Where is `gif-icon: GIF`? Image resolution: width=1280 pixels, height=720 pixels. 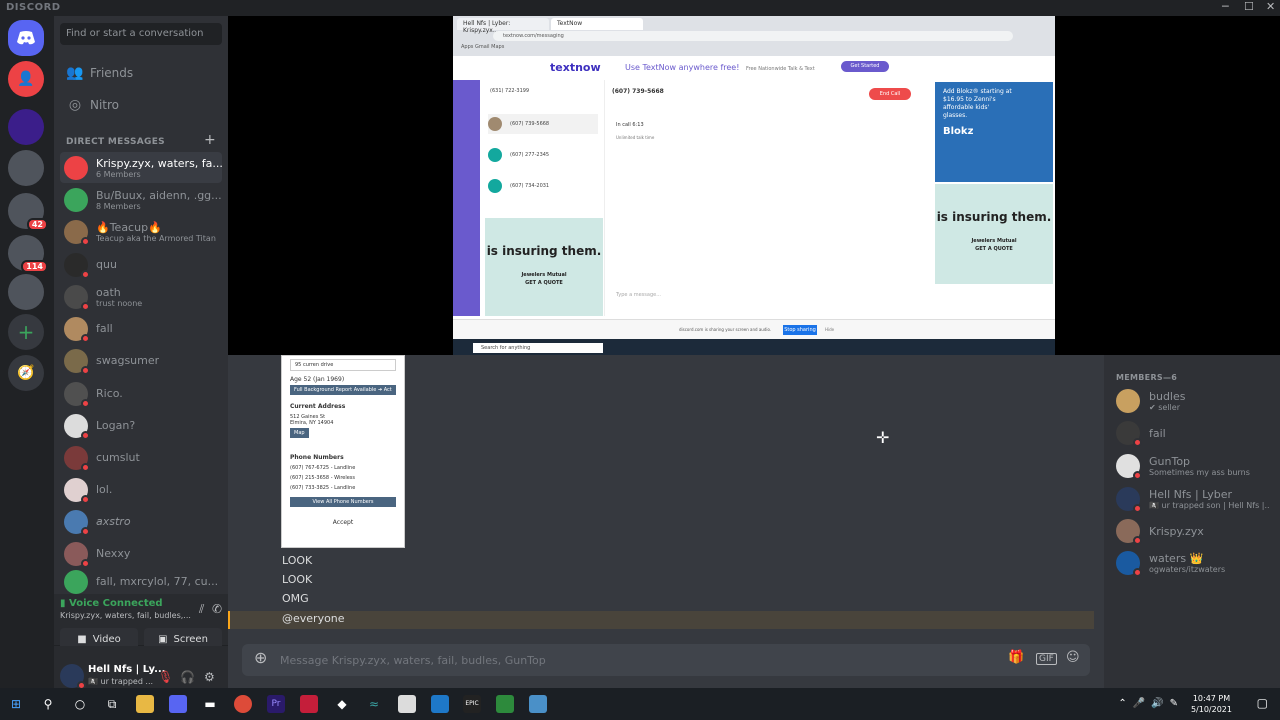
gif-icon: GIF is located at coordinates (1046, 659).